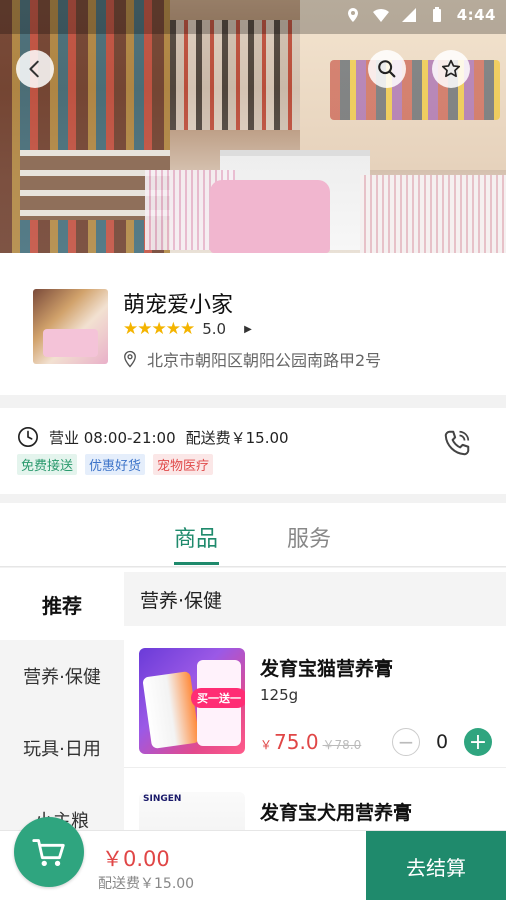  I want to click on rating-row: ★★★★★ 5.0 ▶, so click(187, 329).